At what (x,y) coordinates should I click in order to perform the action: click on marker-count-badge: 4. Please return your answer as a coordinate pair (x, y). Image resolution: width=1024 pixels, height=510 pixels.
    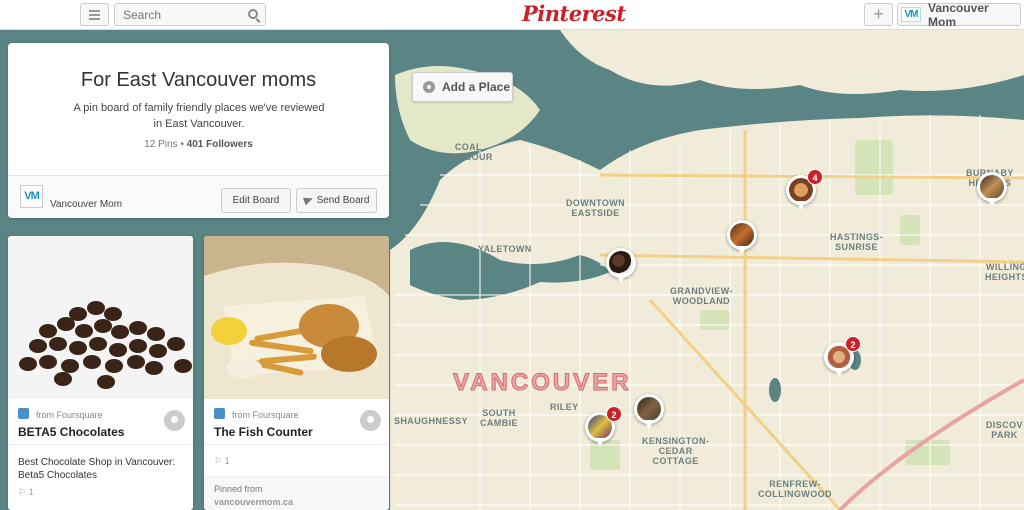
    Looking at the image, I should click on (815, 177).